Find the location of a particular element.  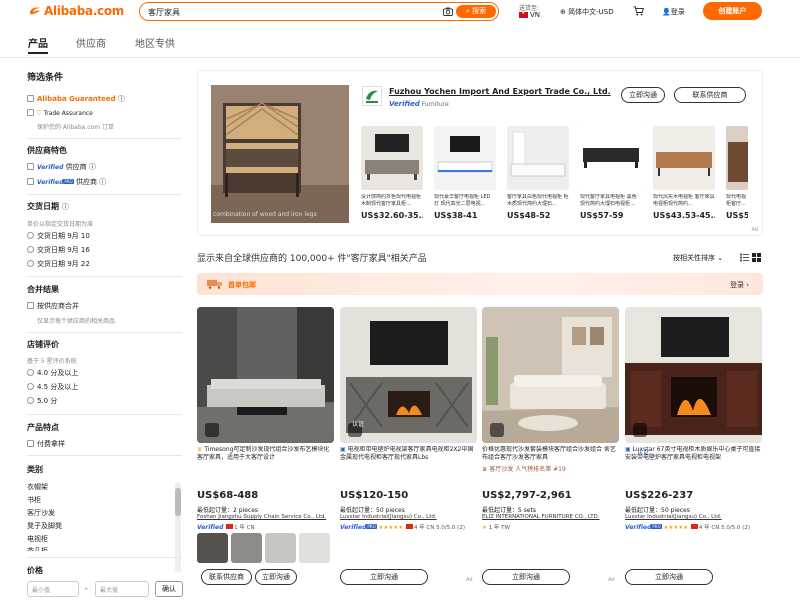

country-selector: VN is located at coordinates (529, 14).